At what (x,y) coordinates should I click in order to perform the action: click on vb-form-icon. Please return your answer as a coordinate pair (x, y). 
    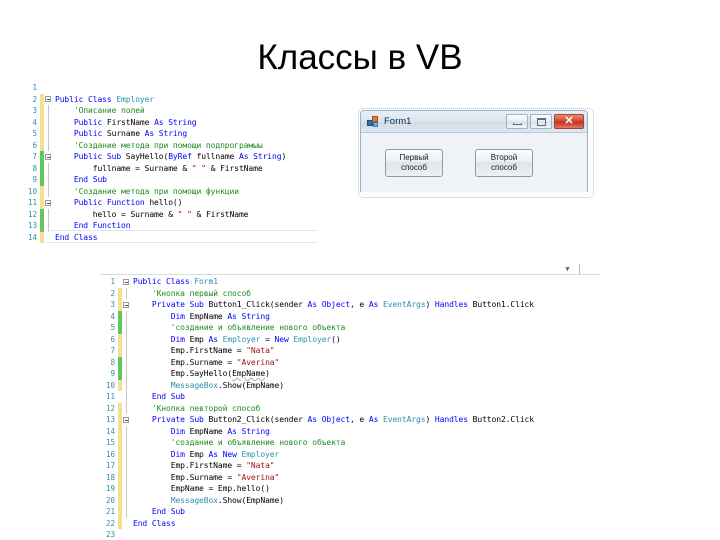
    Looking at the image, I should click on (373, 121).